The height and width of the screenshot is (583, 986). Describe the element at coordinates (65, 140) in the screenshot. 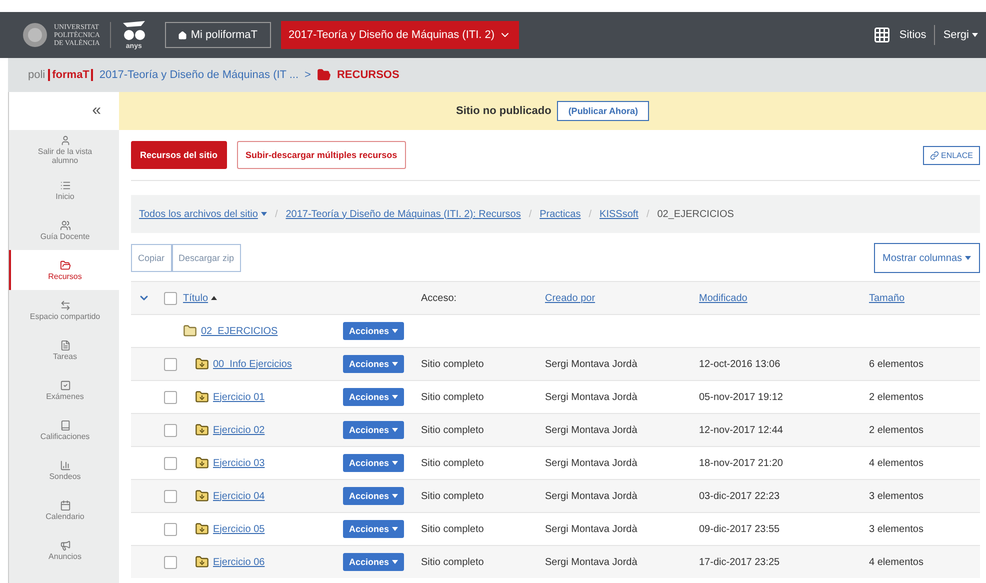

I see `person-icon` at that location.